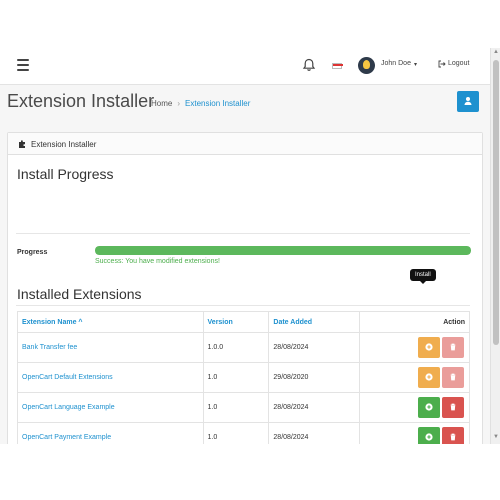 This screenshot has height=500, width=500. I want to click on extension-name-cell: OpenCart Language Example, so click(110, 407).